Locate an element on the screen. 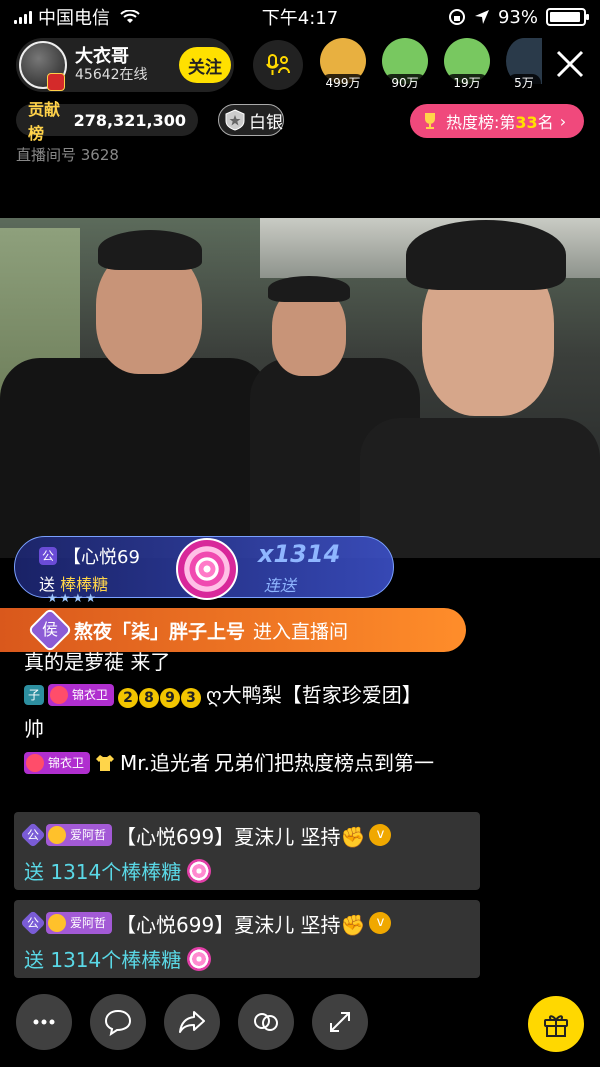 The height and width of the screenshot is (1067, 600). location-icon is located at coordinates (481, 17).